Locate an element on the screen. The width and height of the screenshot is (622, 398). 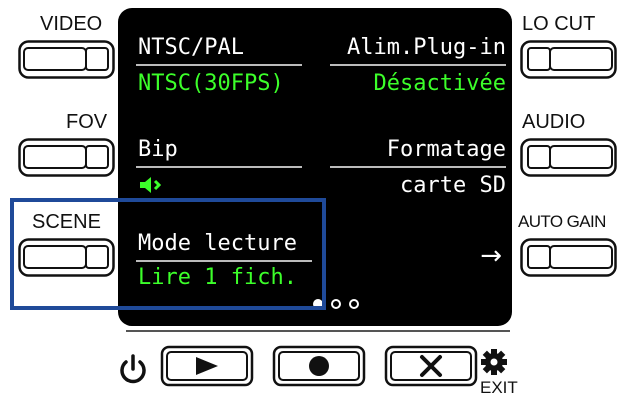
speaker-on-icon is located at coordinates (151, 185).